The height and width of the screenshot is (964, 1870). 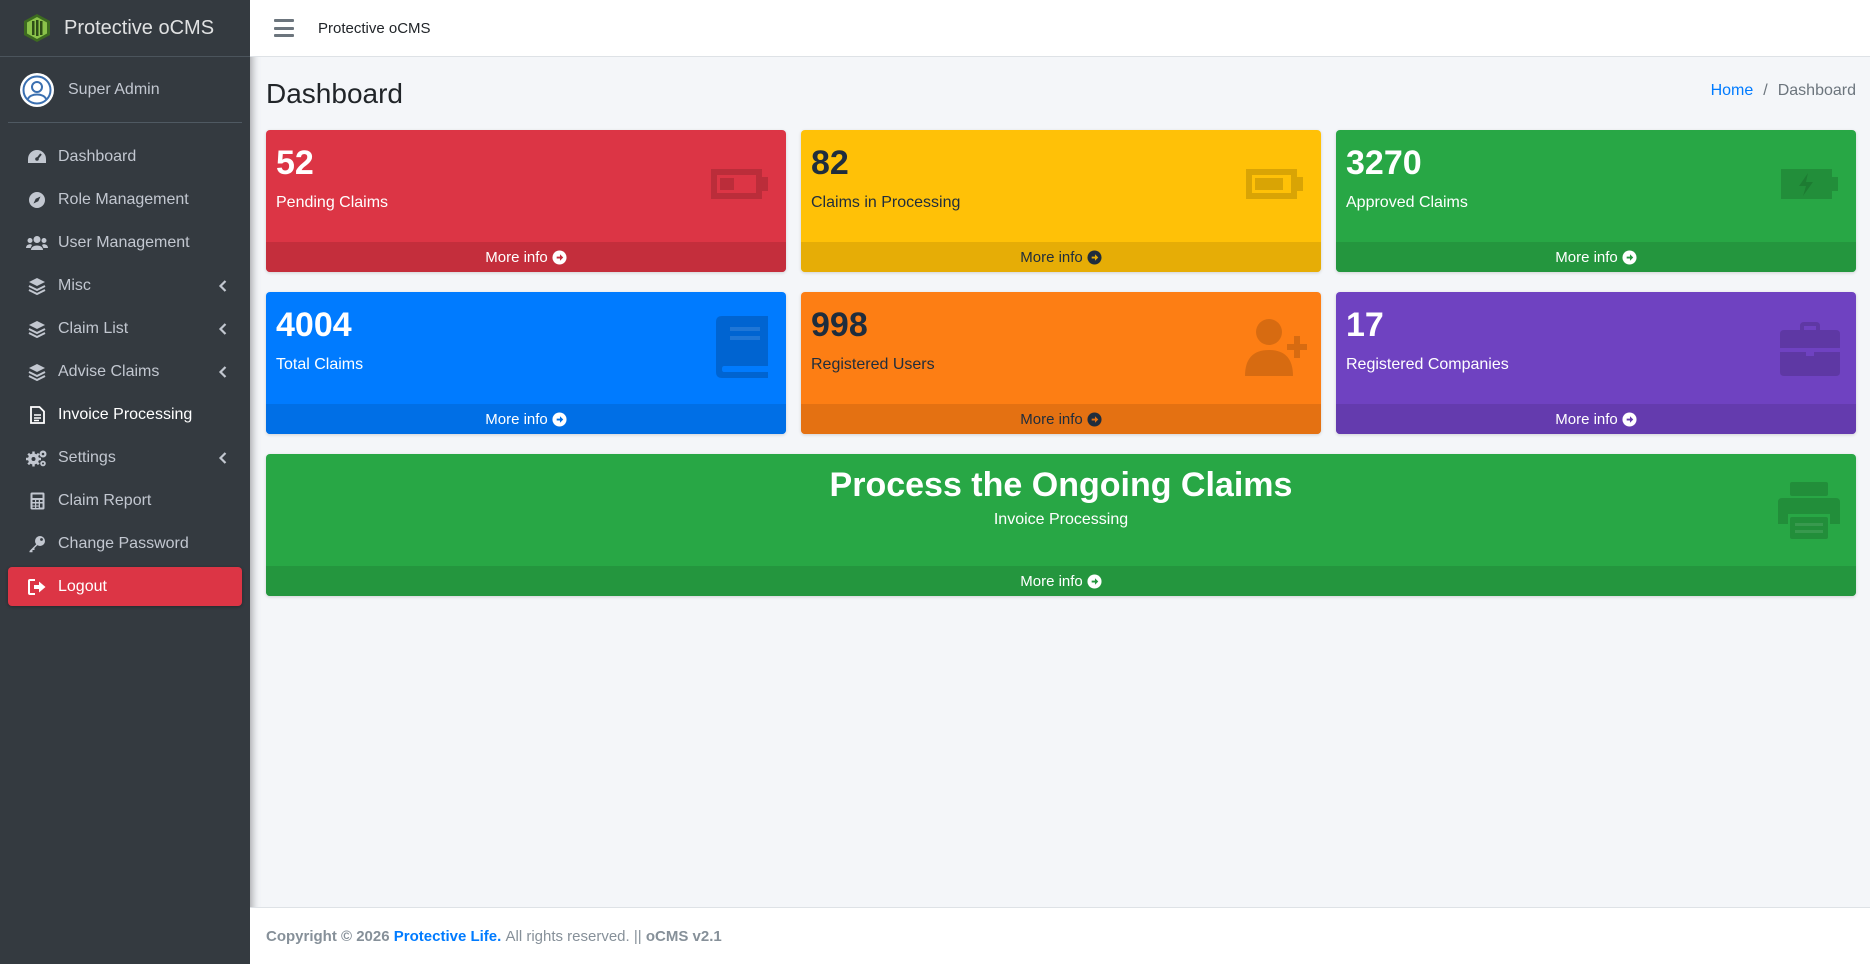 What do you see at coordinates (739, 184) in the screenshot?
I see `battery-quarter-icon` at bounding box center [739, 184].